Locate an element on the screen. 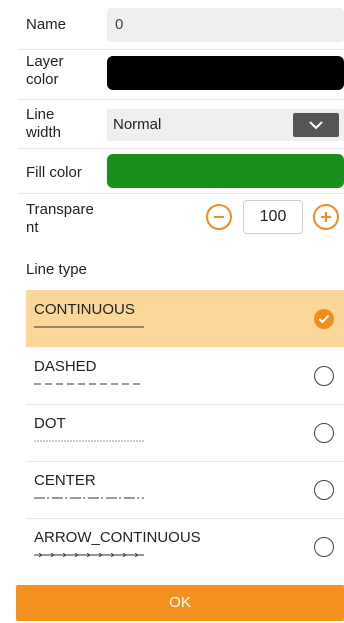 This screenshot has width=344, height=623. line-type-label: Line type is located at coordinates (56, 269).